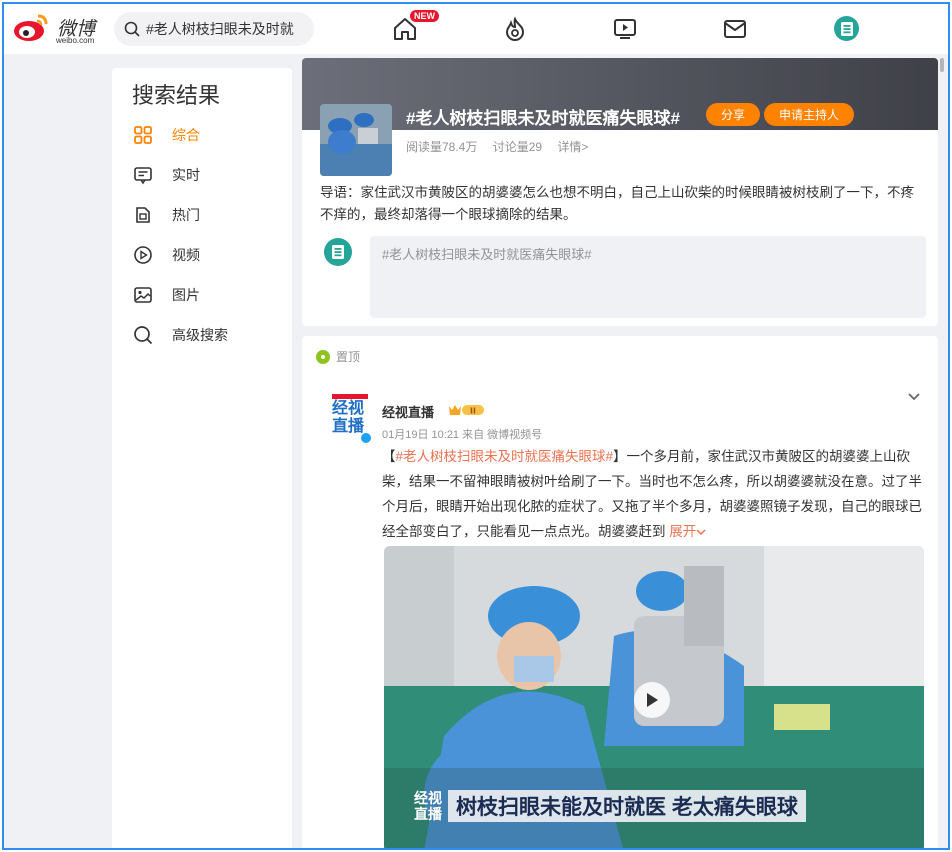 The width and height of the screenshot is (952, 852). Describe the element at coordinates (143, 255) in the screenshot. I see `video-icon` at that location.